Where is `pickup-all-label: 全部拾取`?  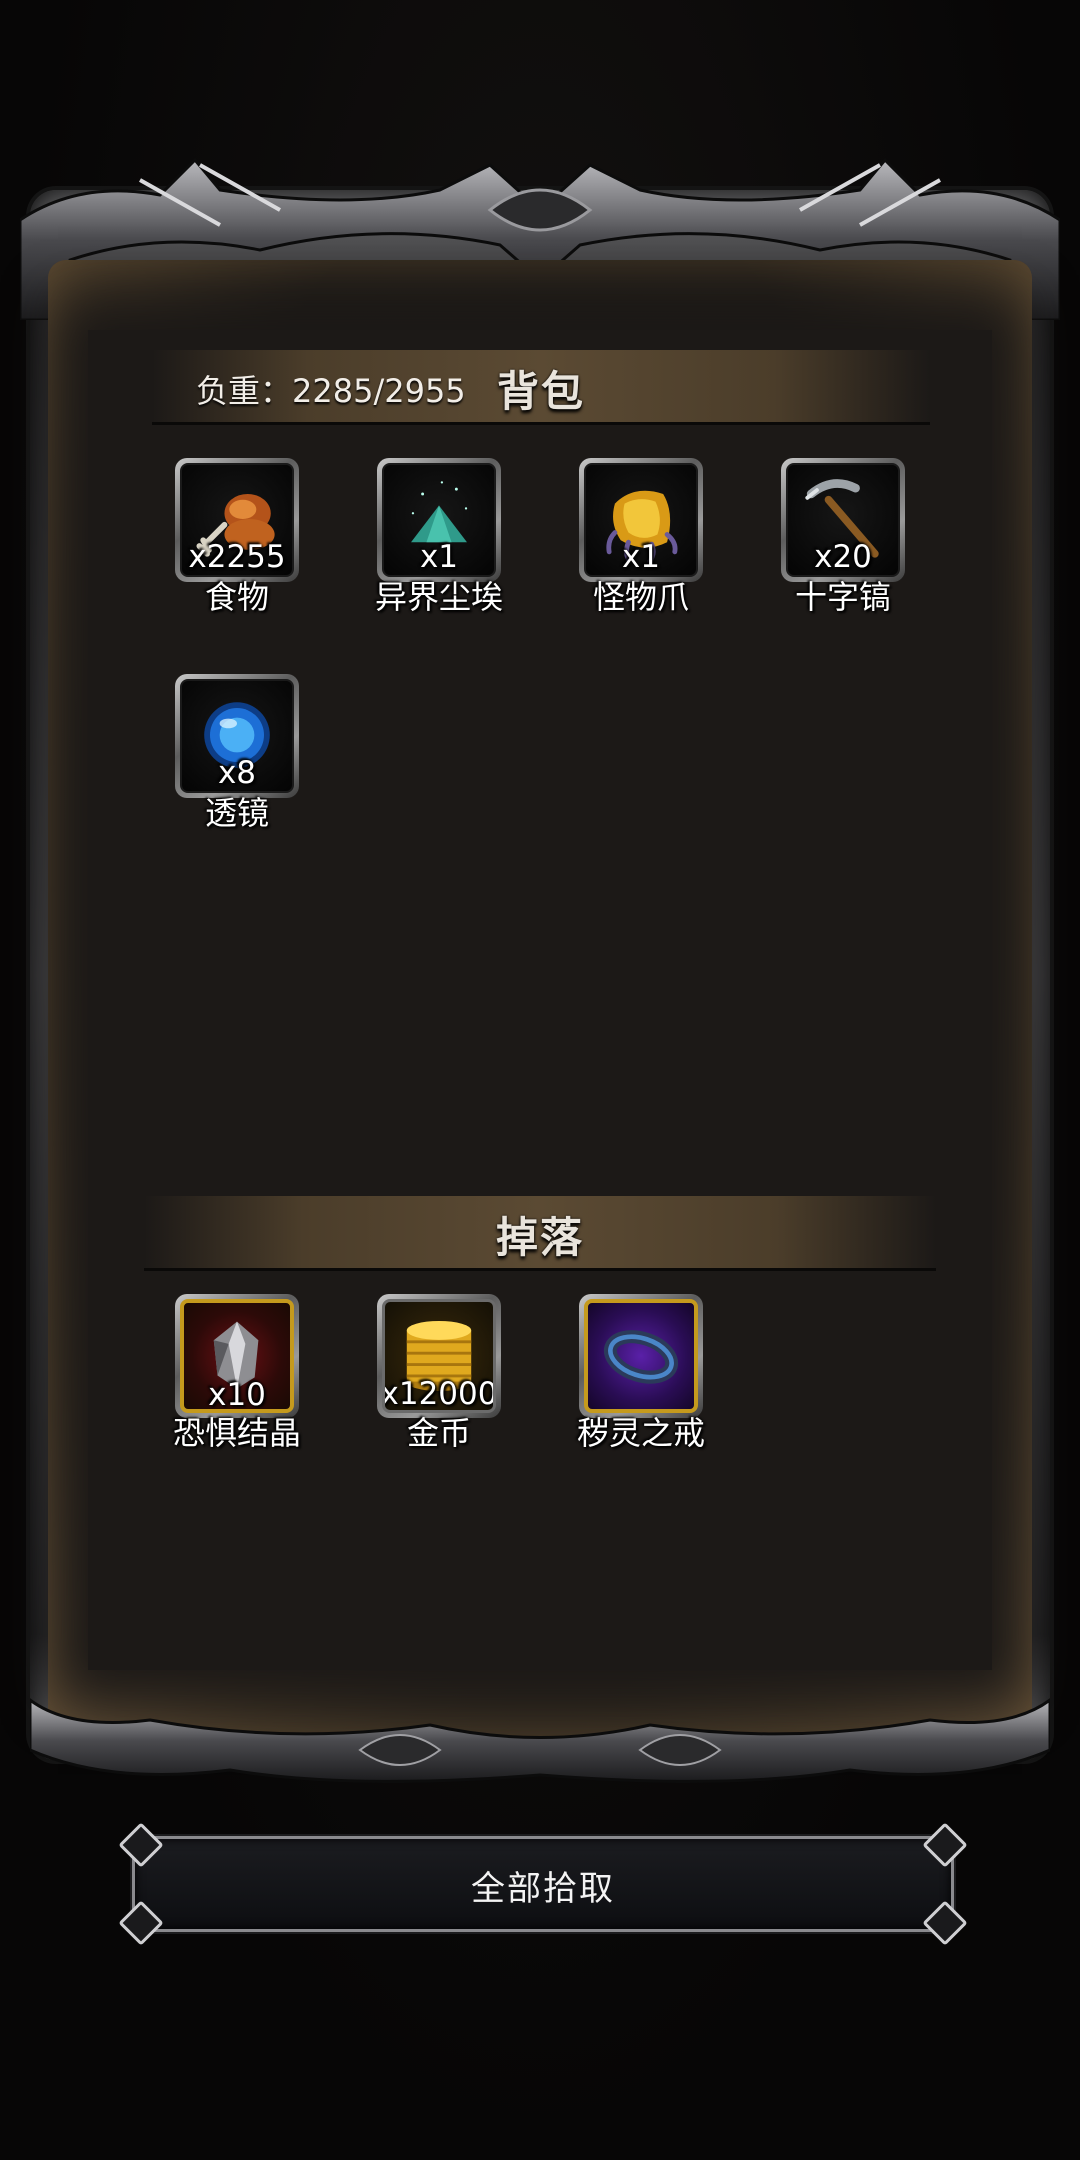
pickup-all-label: 全部拾取 is located at coordinates (543, 1889).